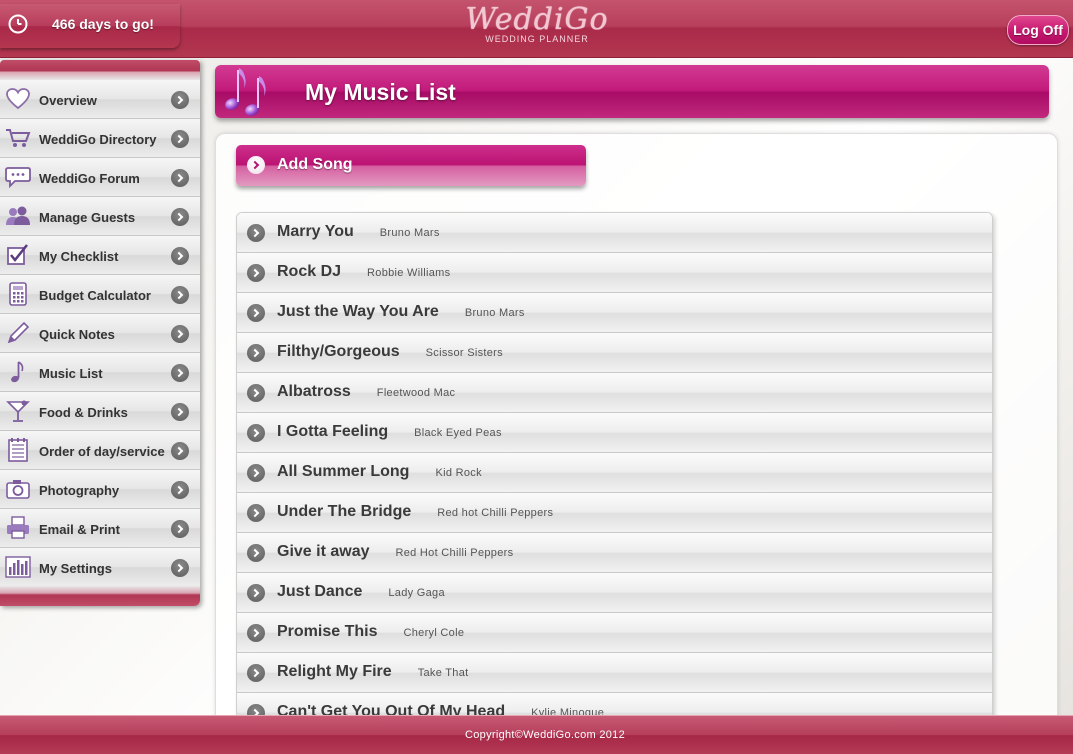  Describe the element at coordinates (614, 553) in the screenshot. I see `song-row: Give it away Red Hot Chilli Peppers` at that location.